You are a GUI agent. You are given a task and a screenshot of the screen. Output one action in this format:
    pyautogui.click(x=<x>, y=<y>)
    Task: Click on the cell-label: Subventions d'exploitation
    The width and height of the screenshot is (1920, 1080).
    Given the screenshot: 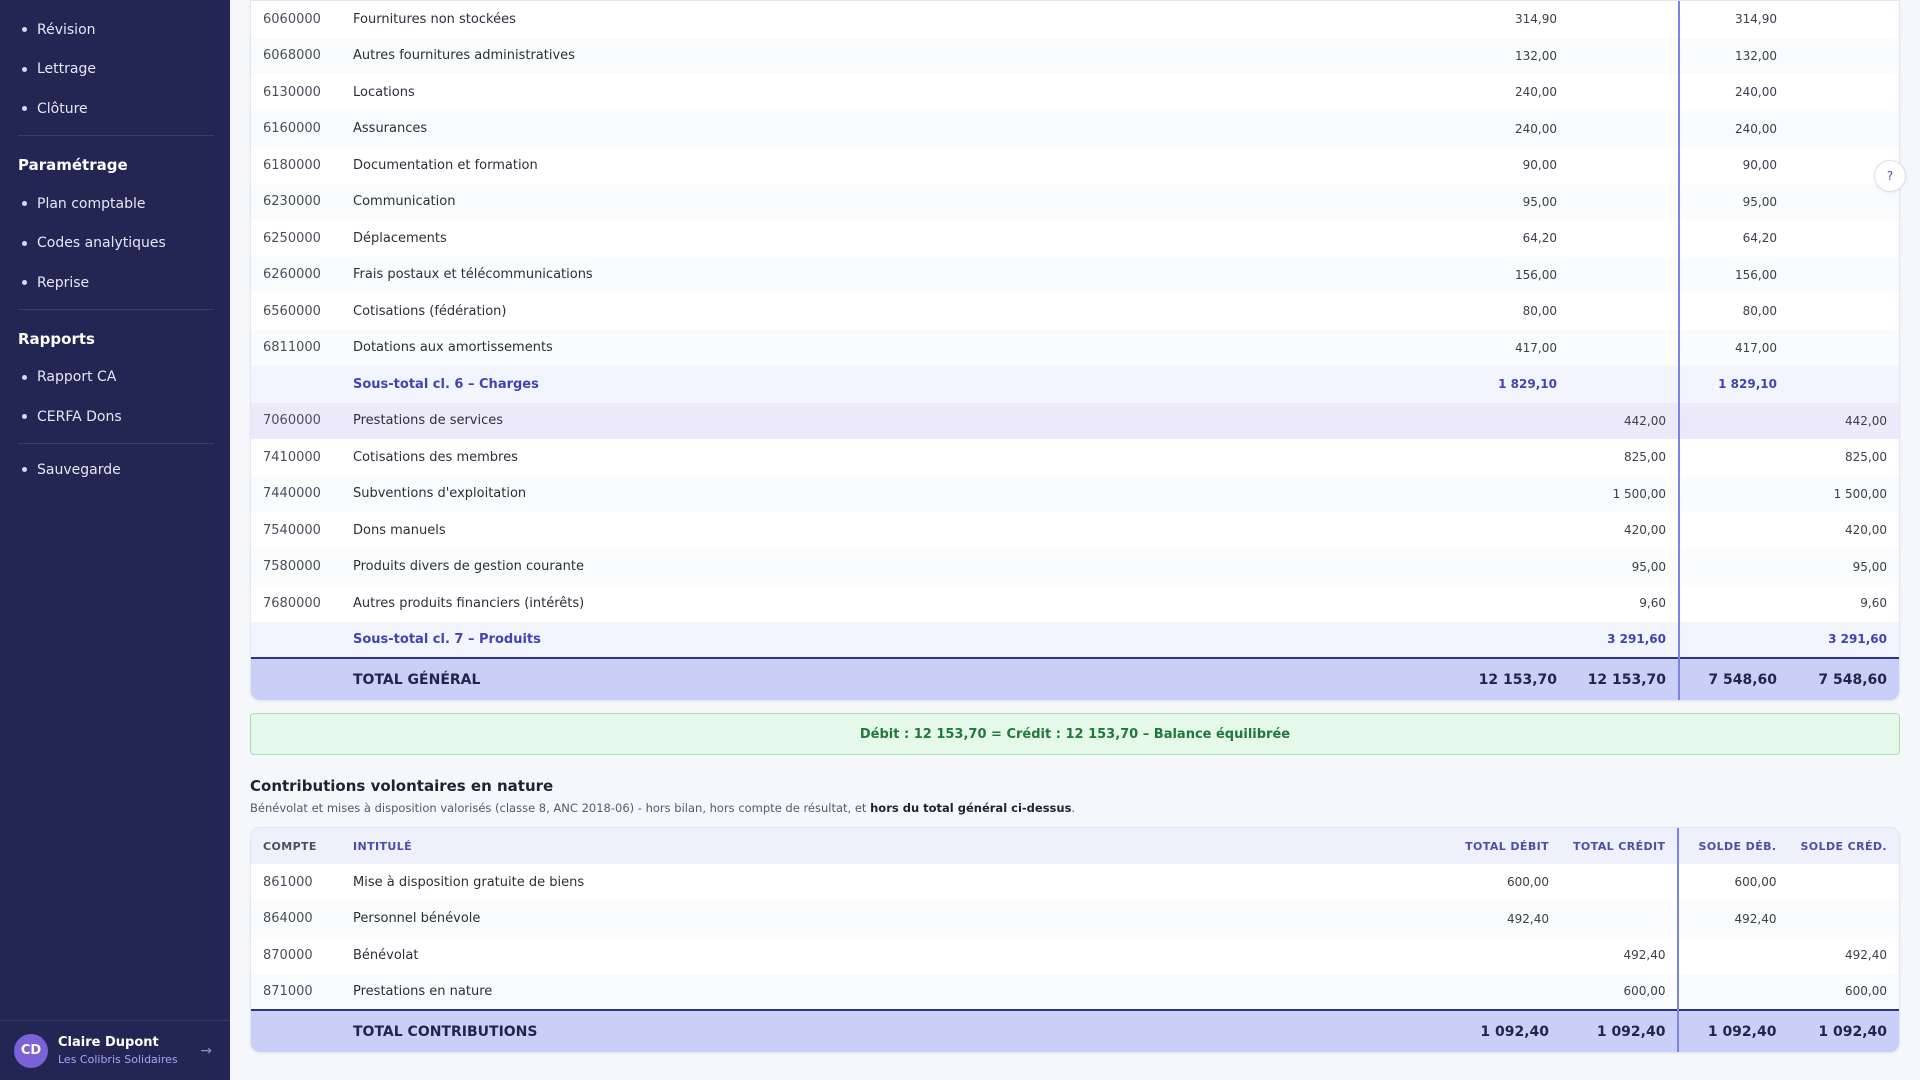 What is the action you would take?
    pyautogui.click(x=900, y=493)
    